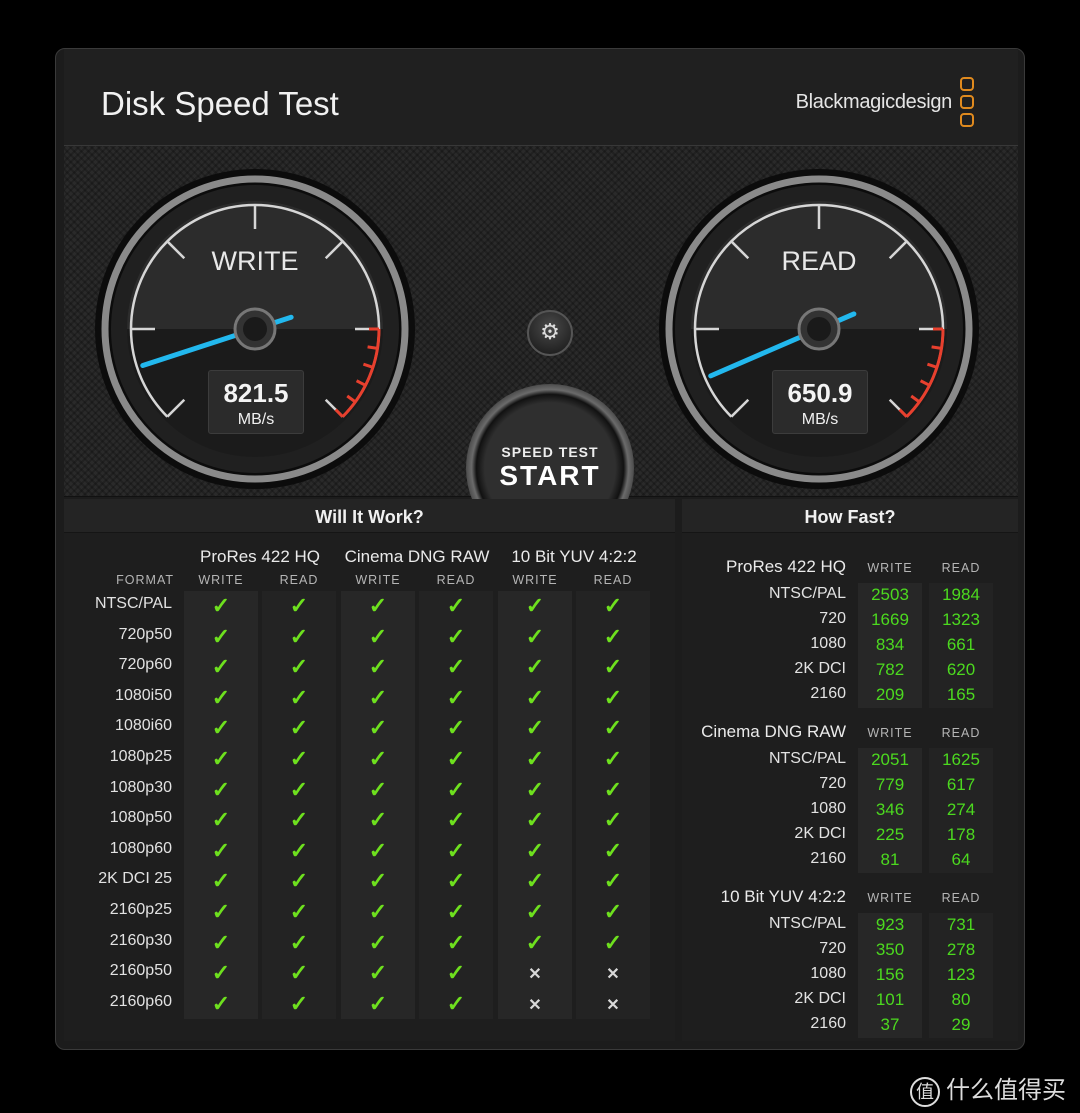  What do you see at coordinates (890, 619) in the screenshot?
I see `write-frame-rate: 1669` at bounding box center [890, 619].